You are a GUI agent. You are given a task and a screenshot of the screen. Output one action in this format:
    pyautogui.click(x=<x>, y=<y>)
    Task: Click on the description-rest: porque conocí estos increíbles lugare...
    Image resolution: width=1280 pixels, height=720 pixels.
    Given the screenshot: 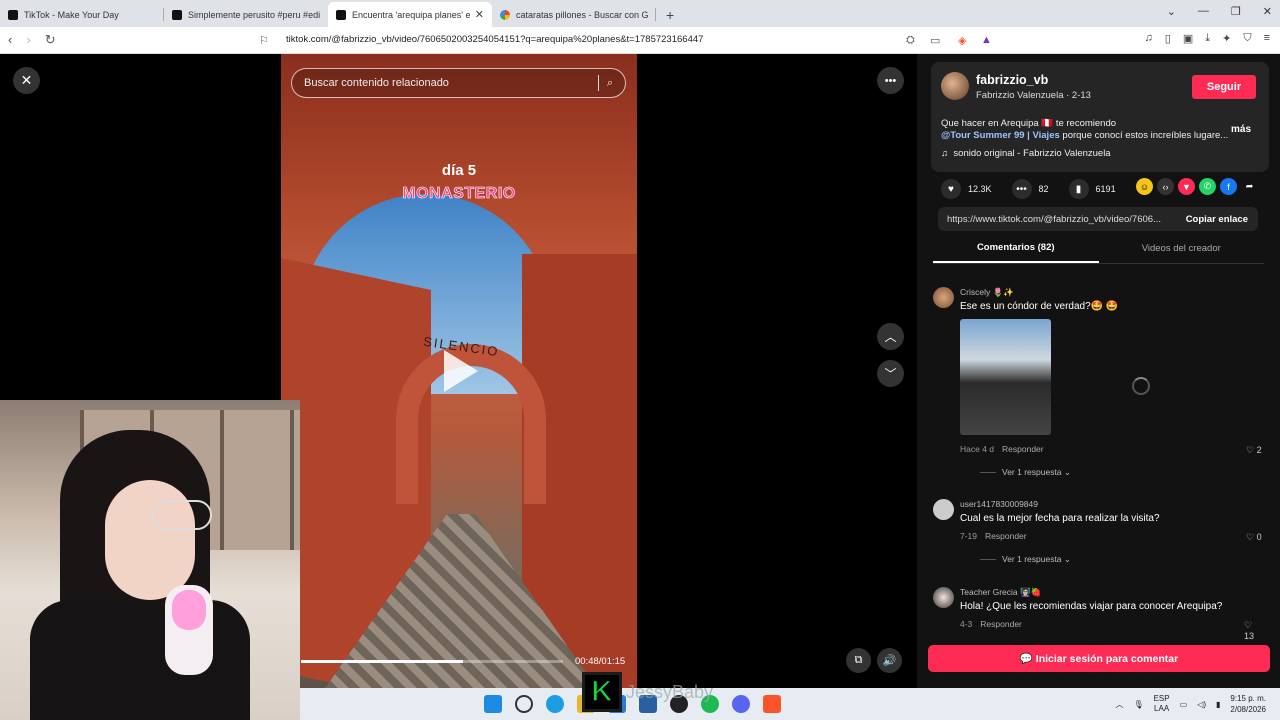 What is the action you would take?
    pyautogui.click(x=1144, y=135)
    